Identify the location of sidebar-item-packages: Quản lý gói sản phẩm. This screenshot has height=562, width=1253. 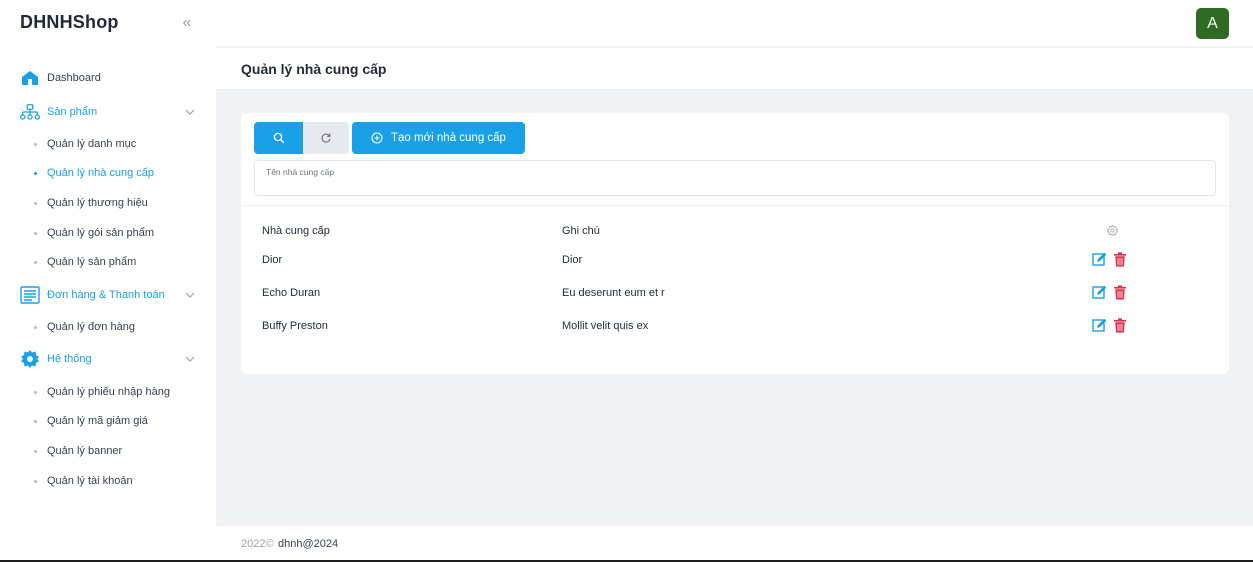
(94, 233).